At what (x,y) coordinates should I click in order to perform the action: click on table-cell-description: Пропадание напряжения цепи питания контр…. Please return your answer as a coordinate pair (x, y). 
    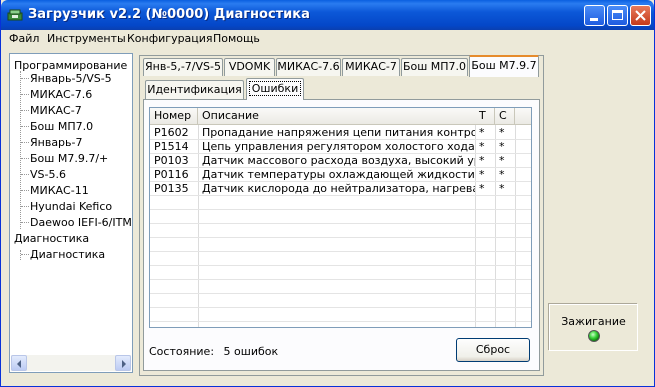
    Looking at the image, I should click on (336, 133).